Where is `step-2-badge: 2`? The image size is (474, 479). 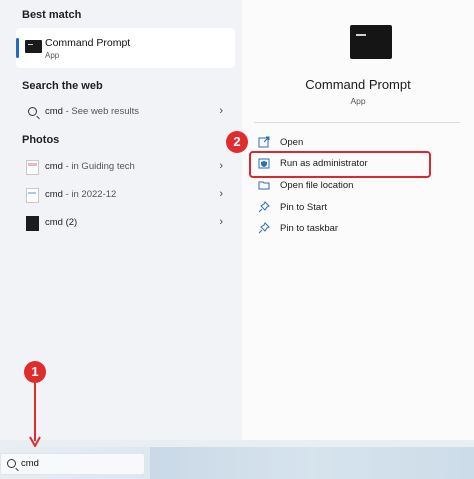
step-2-badge: 2 is located at coordinates (237, 142).